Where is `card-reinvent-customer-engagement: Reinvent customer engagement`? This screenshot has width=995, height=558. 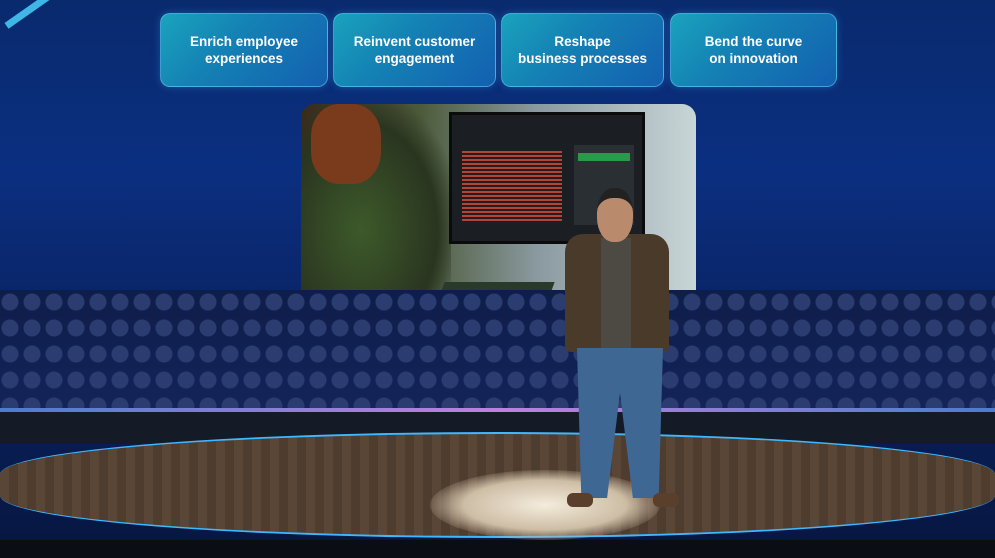
card-reinvent-customer-engagement: Reinvent customer engagement is located at coordinates (414, 50).